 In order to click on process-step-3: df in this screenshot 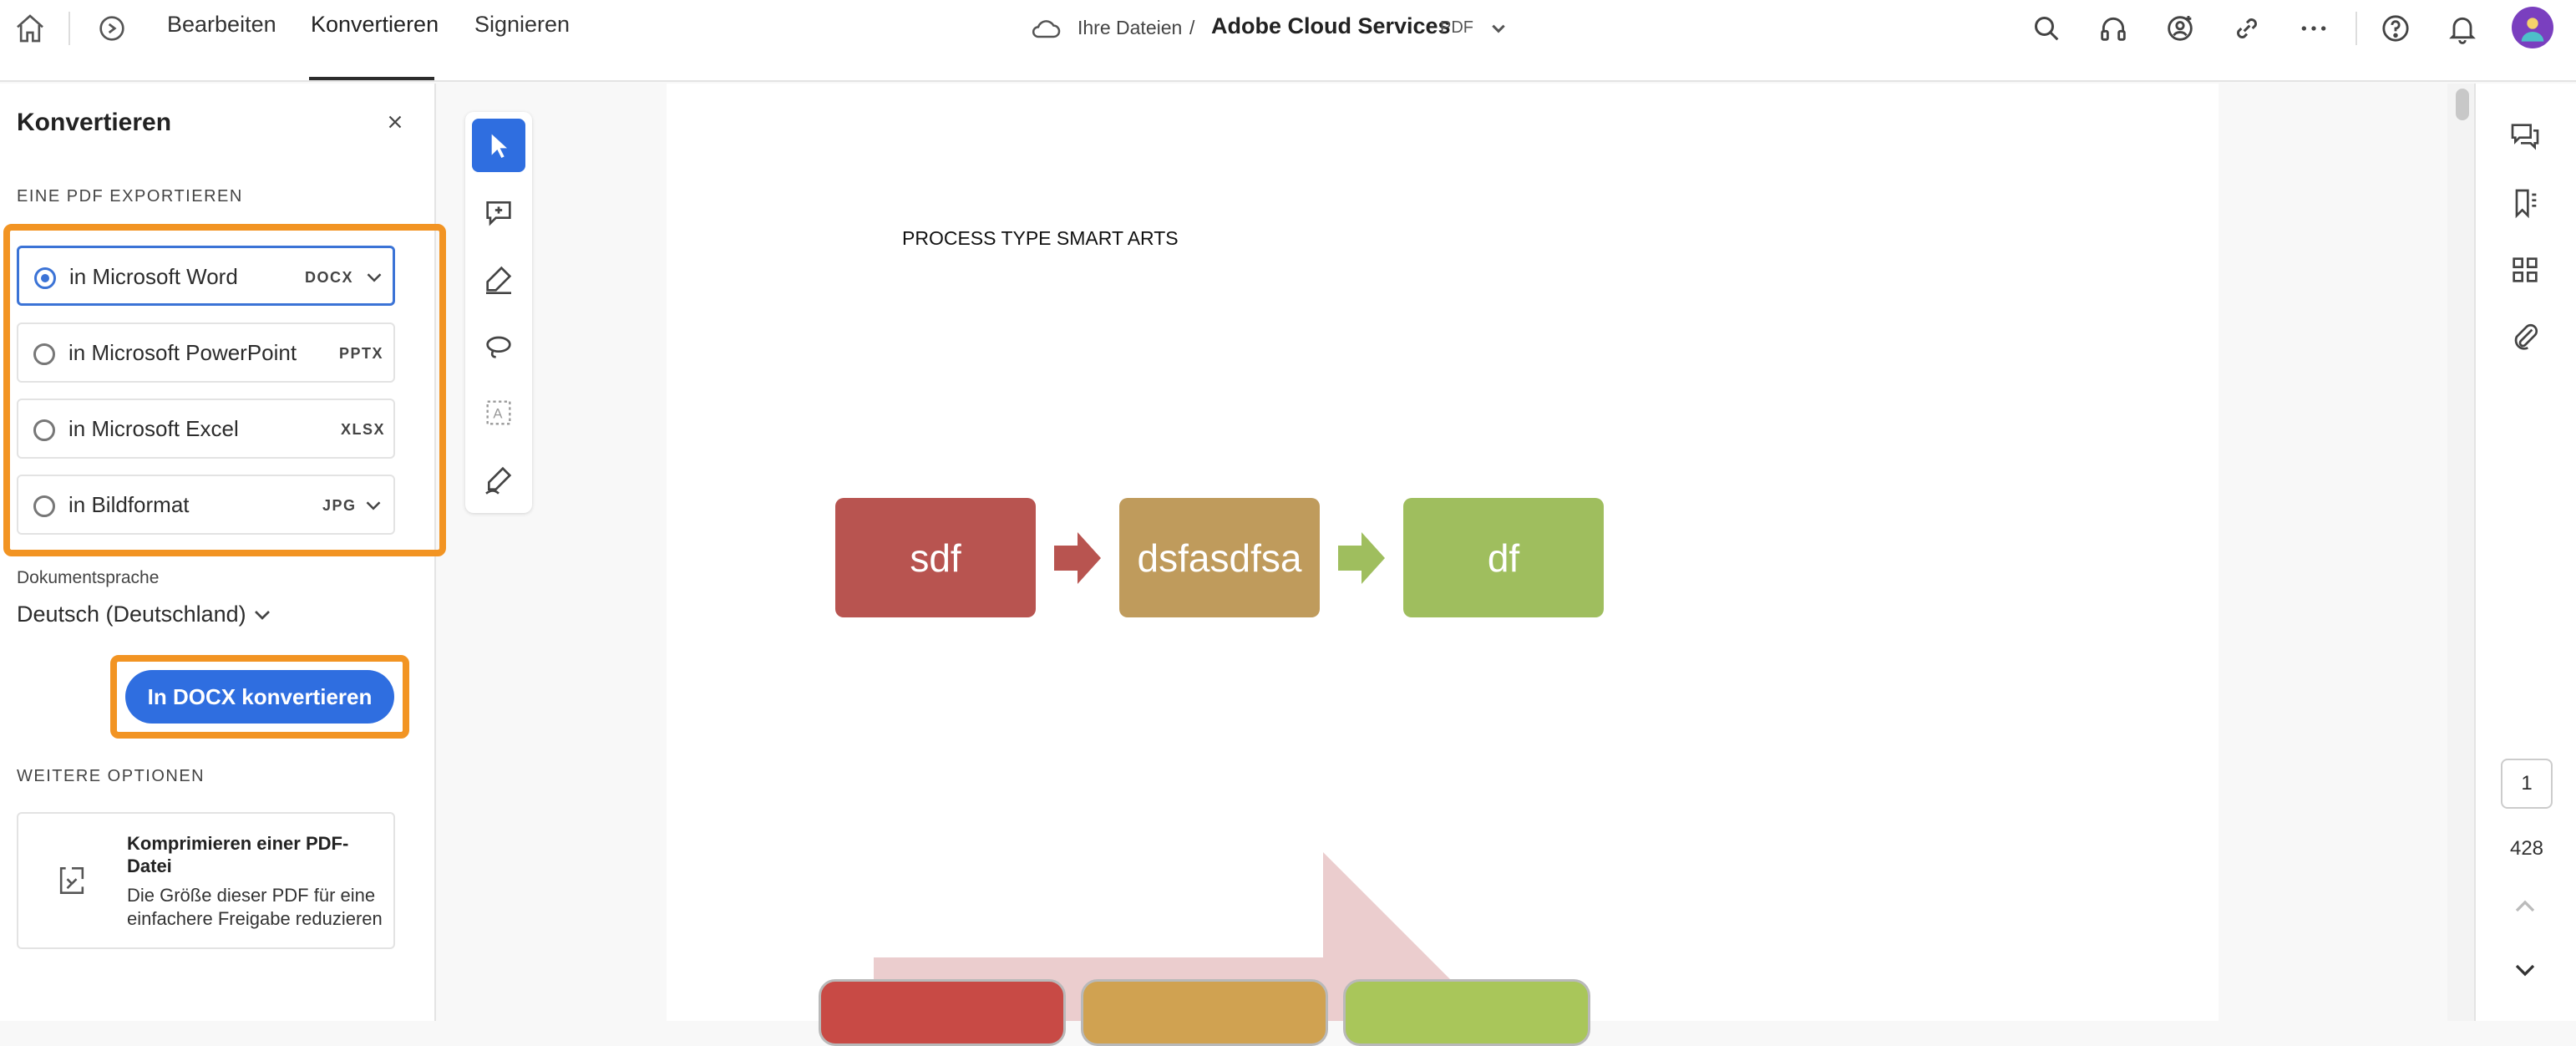, I will do `click(1503, 557)`.